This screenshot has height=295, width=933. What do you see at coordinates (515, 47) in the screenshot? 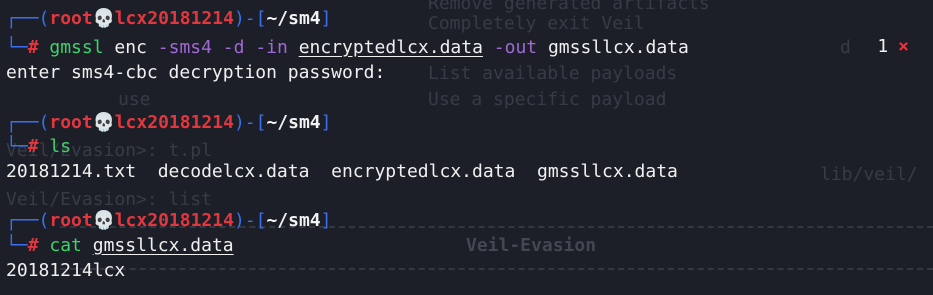
I see `command-option: -out` at bounding box center [515, 47].